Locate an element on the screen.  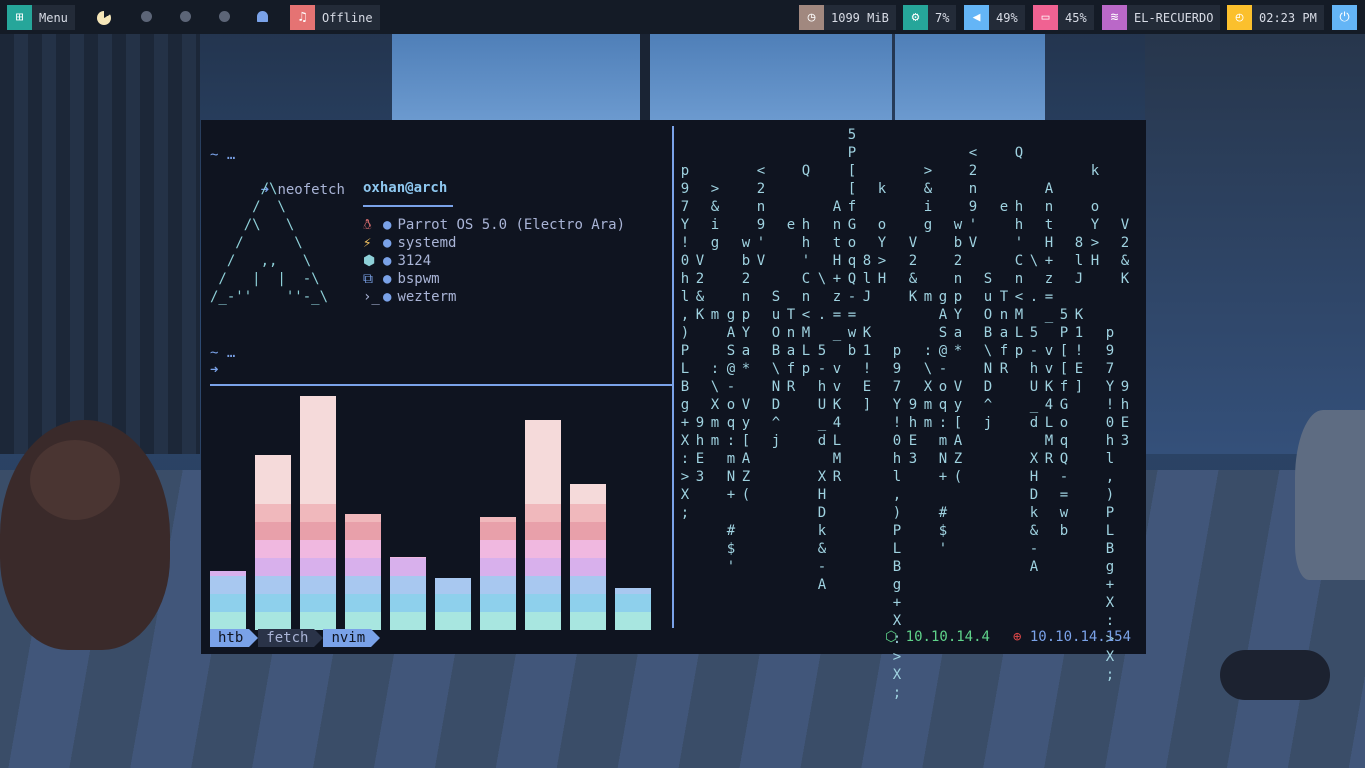
local-ip-value: 10.10.14.4 is located at coordinates (947, 637).